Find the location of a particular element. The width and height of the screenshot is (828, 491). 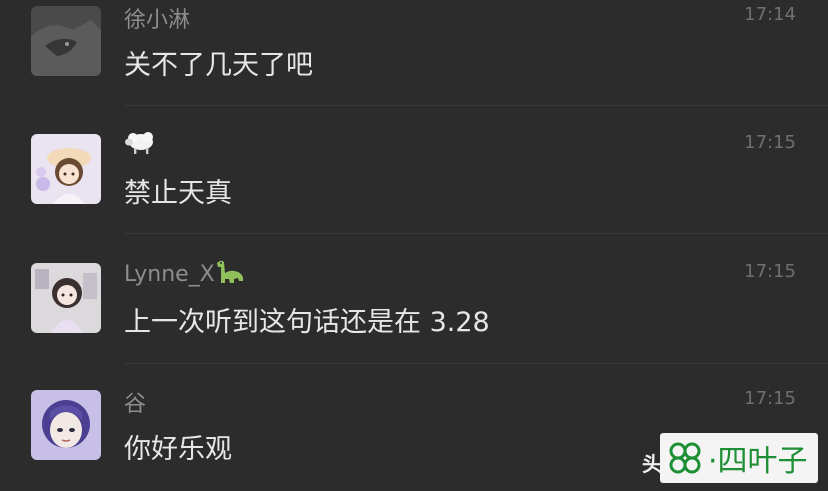

watermark: ·四叶子 is located at coordinates (739, 458).